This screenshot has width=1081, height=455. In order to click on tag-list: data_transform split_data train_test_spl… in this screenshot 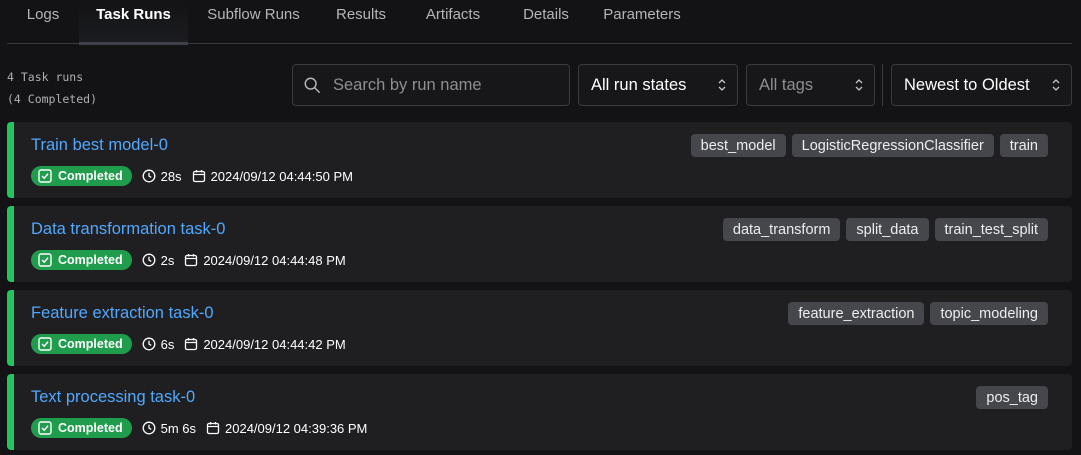, I will do `click(885, 229)`.